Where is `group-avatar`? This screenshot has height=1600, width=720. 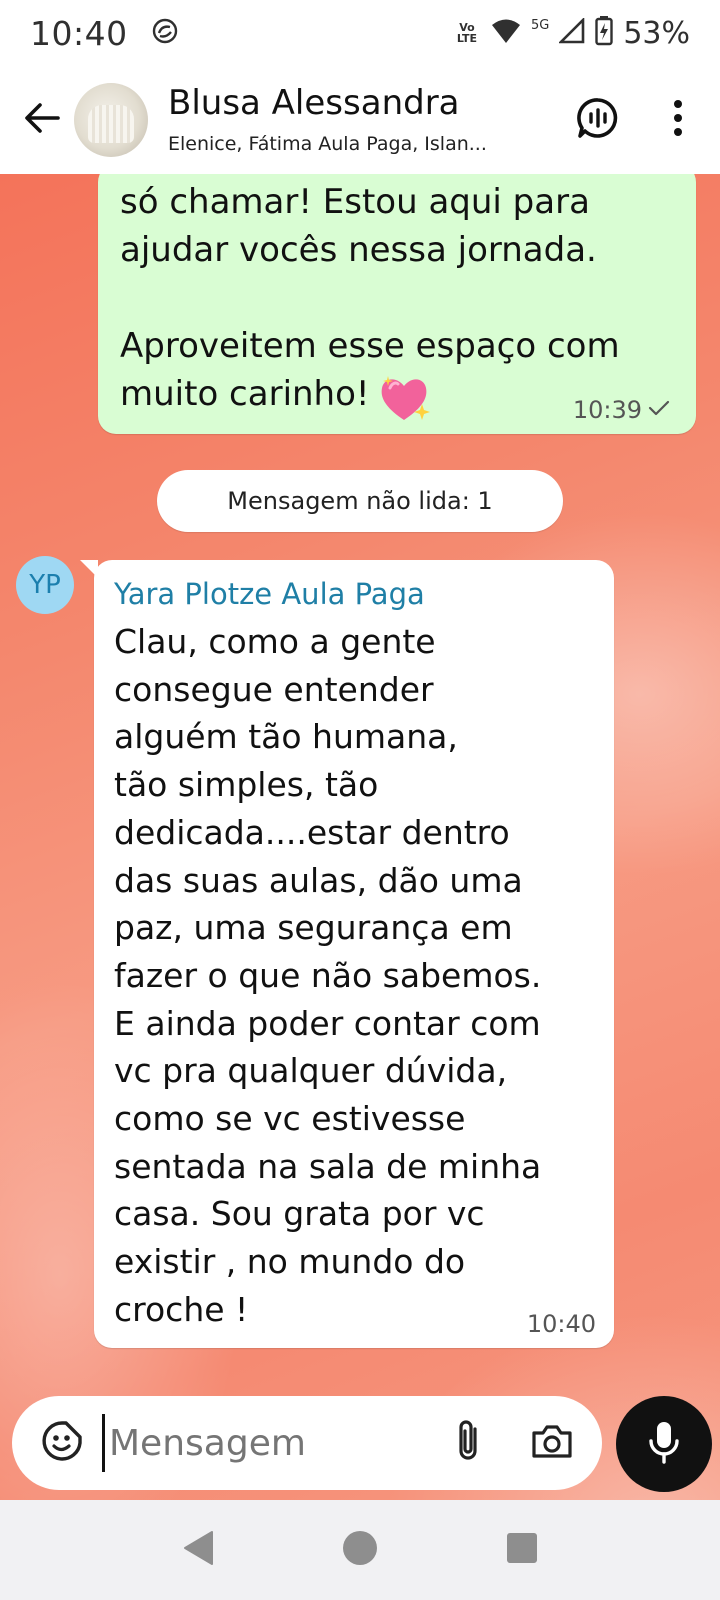 group-avatar is located at coordinates (111, 120).